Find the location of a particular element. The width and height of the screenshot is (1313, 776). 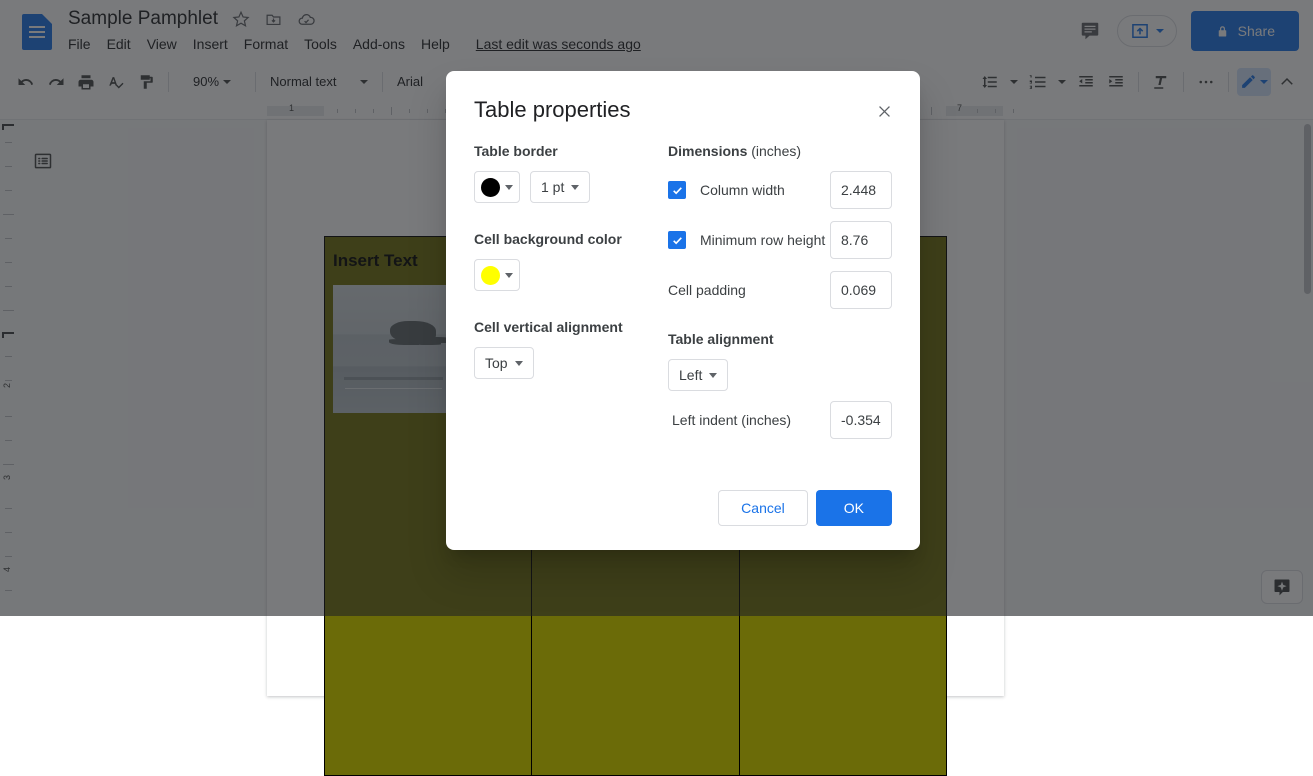

column-width-input is located at coordinates (861, 190).